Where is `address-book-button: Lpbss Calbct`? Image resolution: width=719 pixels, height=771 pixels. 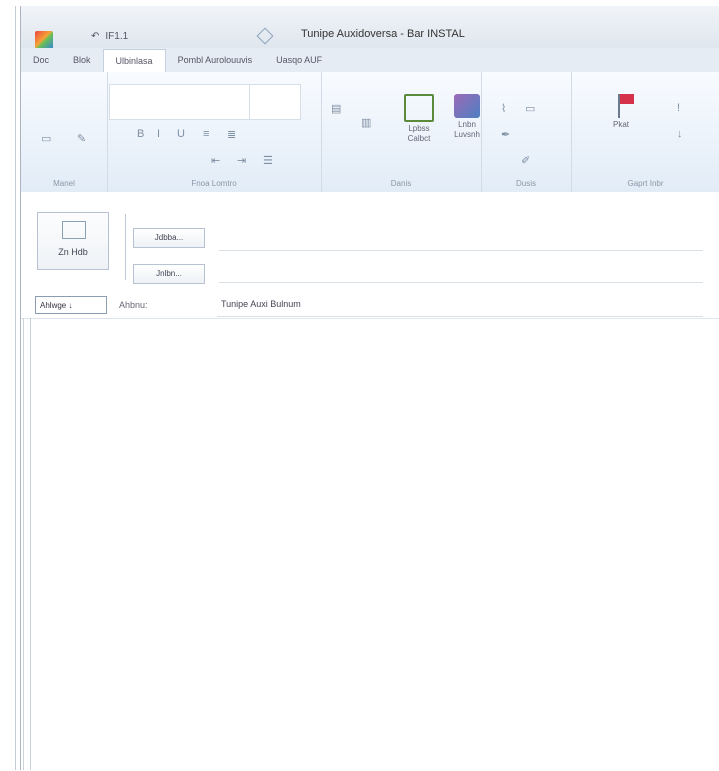 address-book-button: Lpbss Calbct is located at coordinates (419, 125).